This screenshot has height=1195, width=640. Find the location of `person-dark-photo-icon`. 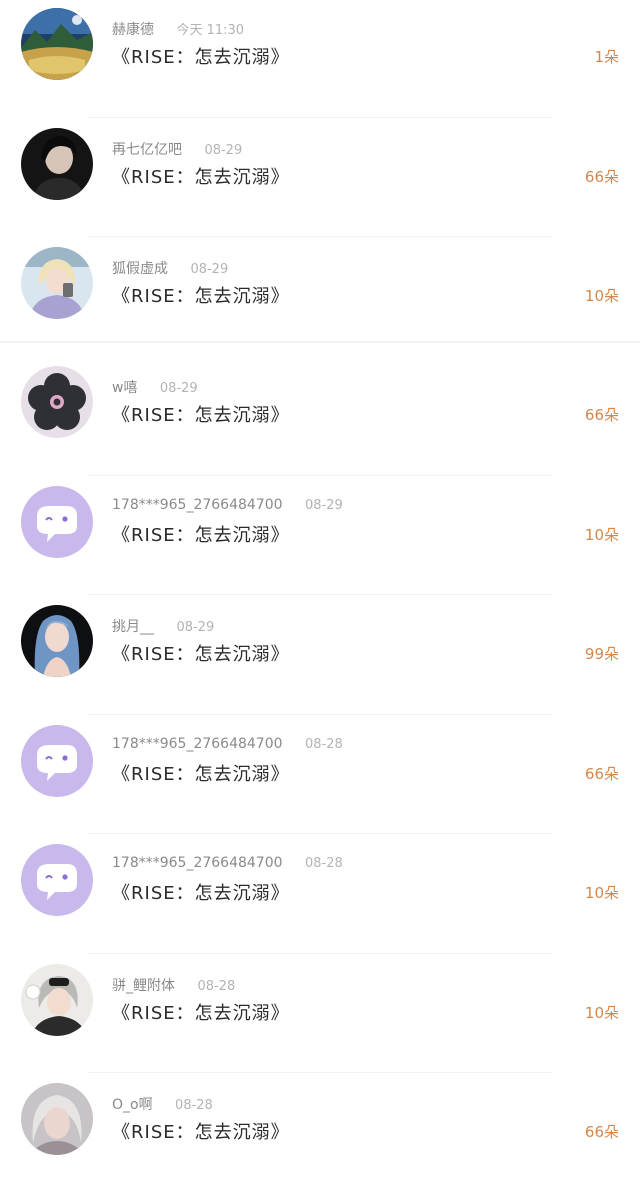

person-dark-photo-icon is located at coordinates (57, 163).